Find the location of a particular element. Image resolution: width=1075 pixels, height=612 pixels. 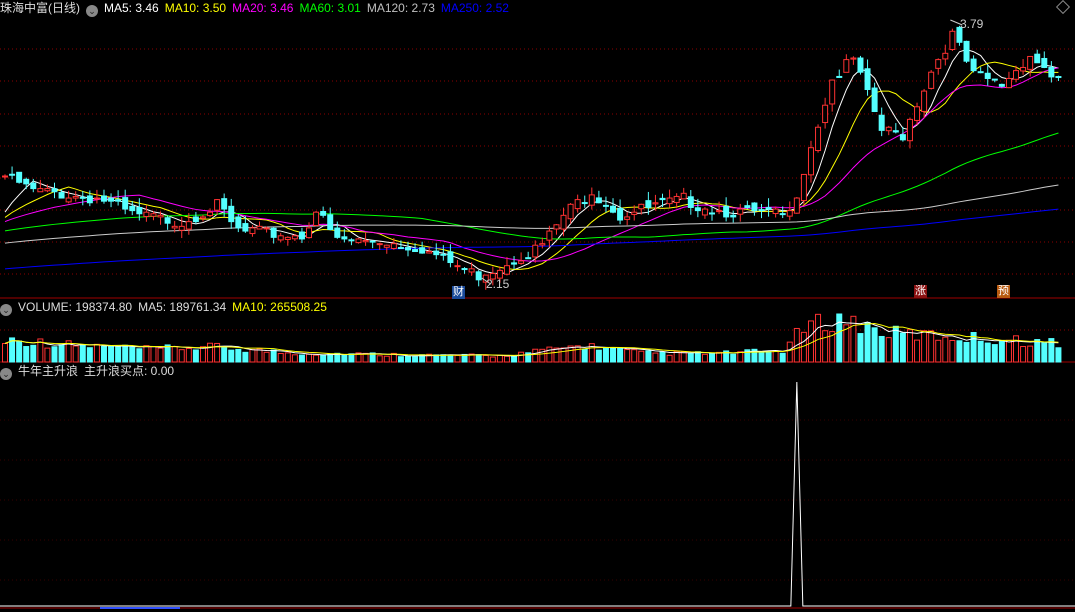

marker-cai: 财 is located at coordinates (458, 292).